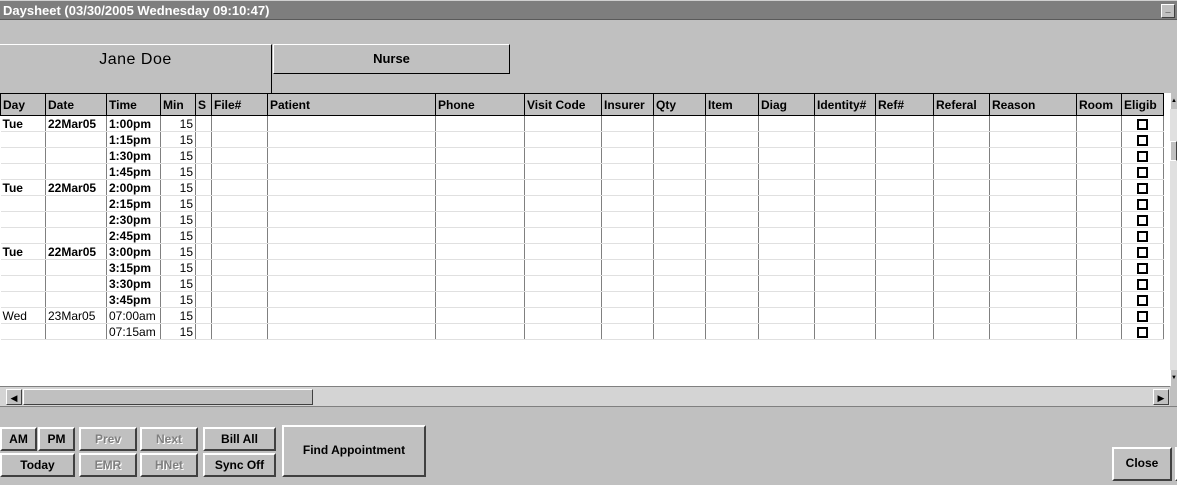  Describe the element at coordinates (961, 104) in the screenshot. I see `column-header: Referal` at that location.